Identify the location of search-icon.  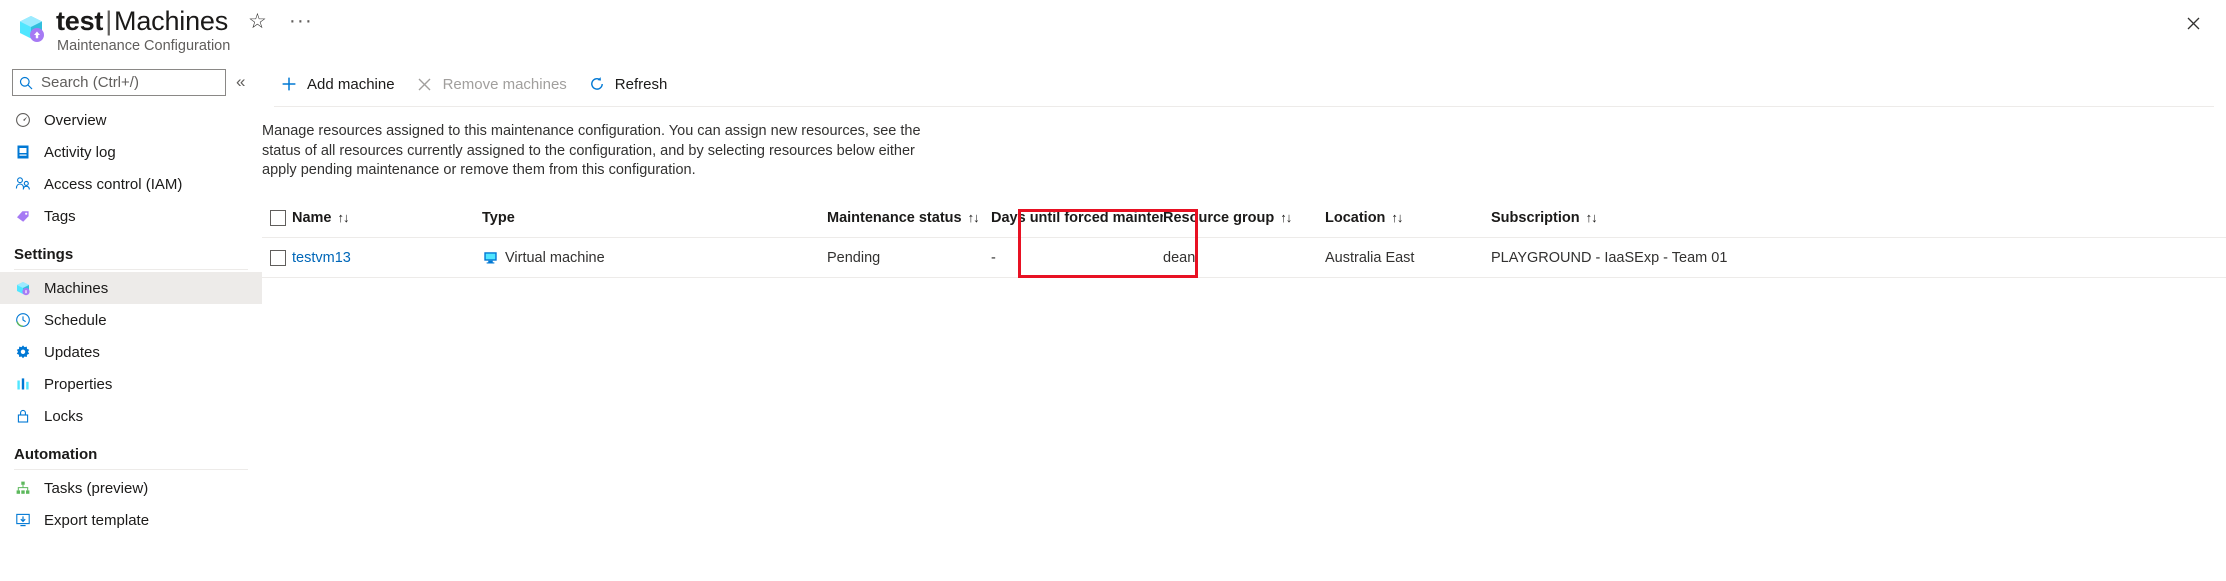
(26, 83).